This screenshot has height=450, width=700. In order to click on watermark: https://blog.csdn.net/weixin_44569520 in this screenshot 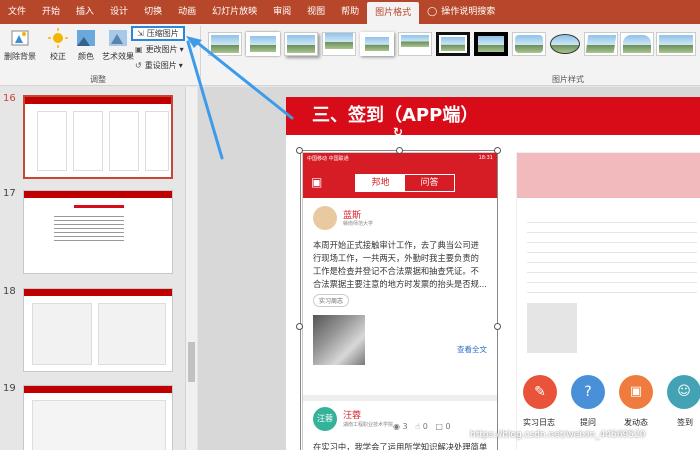, I will do `click(558, 435)`.